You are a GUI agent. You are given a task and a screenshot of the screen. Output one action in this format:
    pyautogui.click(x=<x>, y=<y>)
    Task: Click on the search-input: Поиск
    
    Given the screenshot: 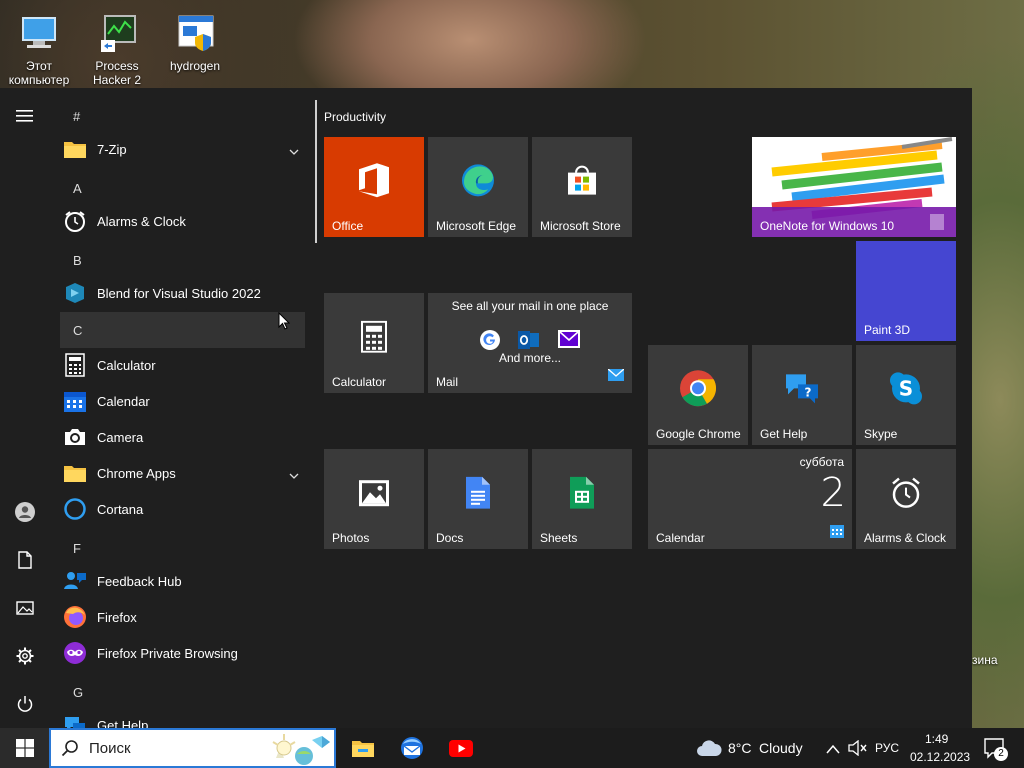 What is the action you would take?
    pyautogui.click(x=192, y=748)
    